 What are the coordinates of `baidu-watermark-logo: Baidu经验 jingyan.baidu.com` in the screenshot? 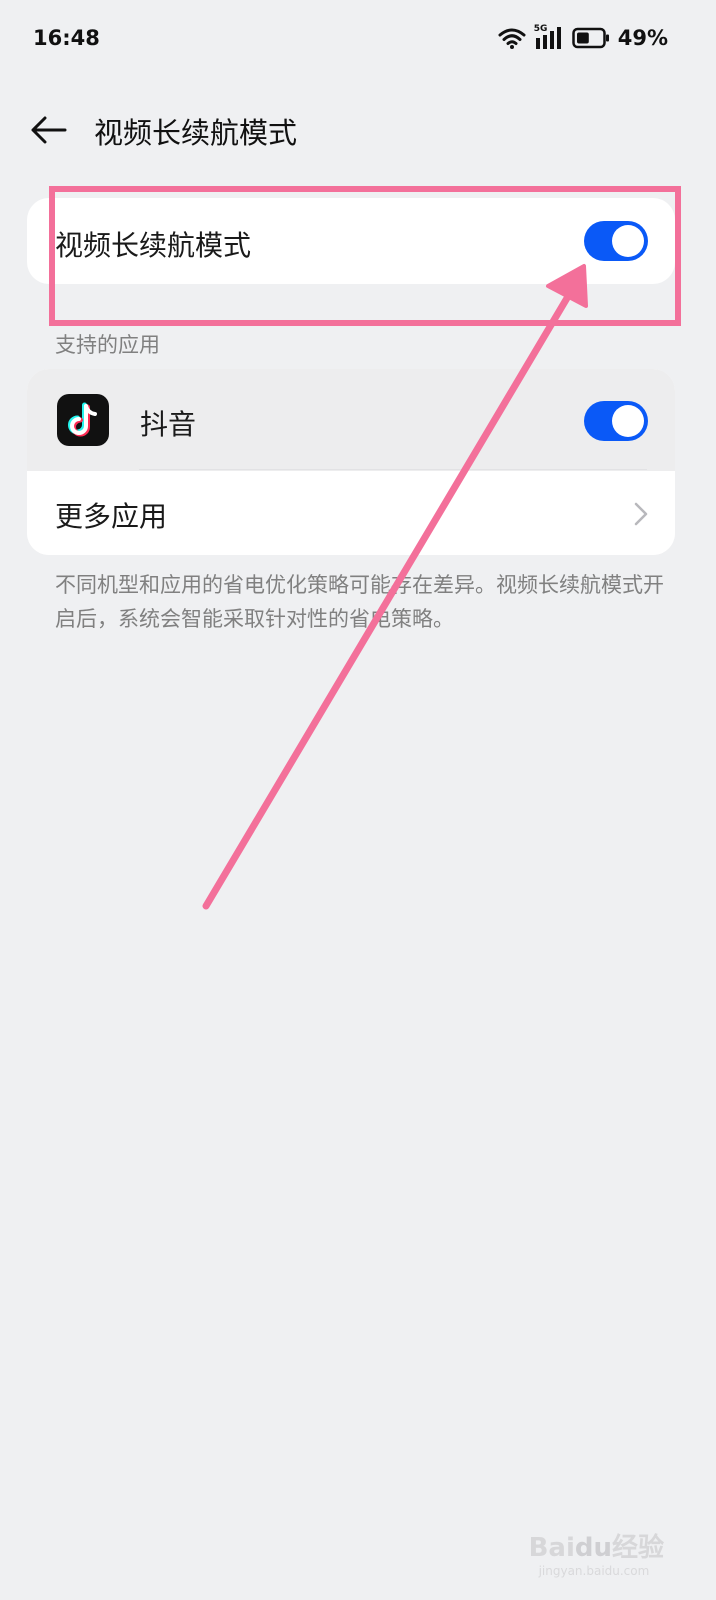 It's located at (596, 1555).